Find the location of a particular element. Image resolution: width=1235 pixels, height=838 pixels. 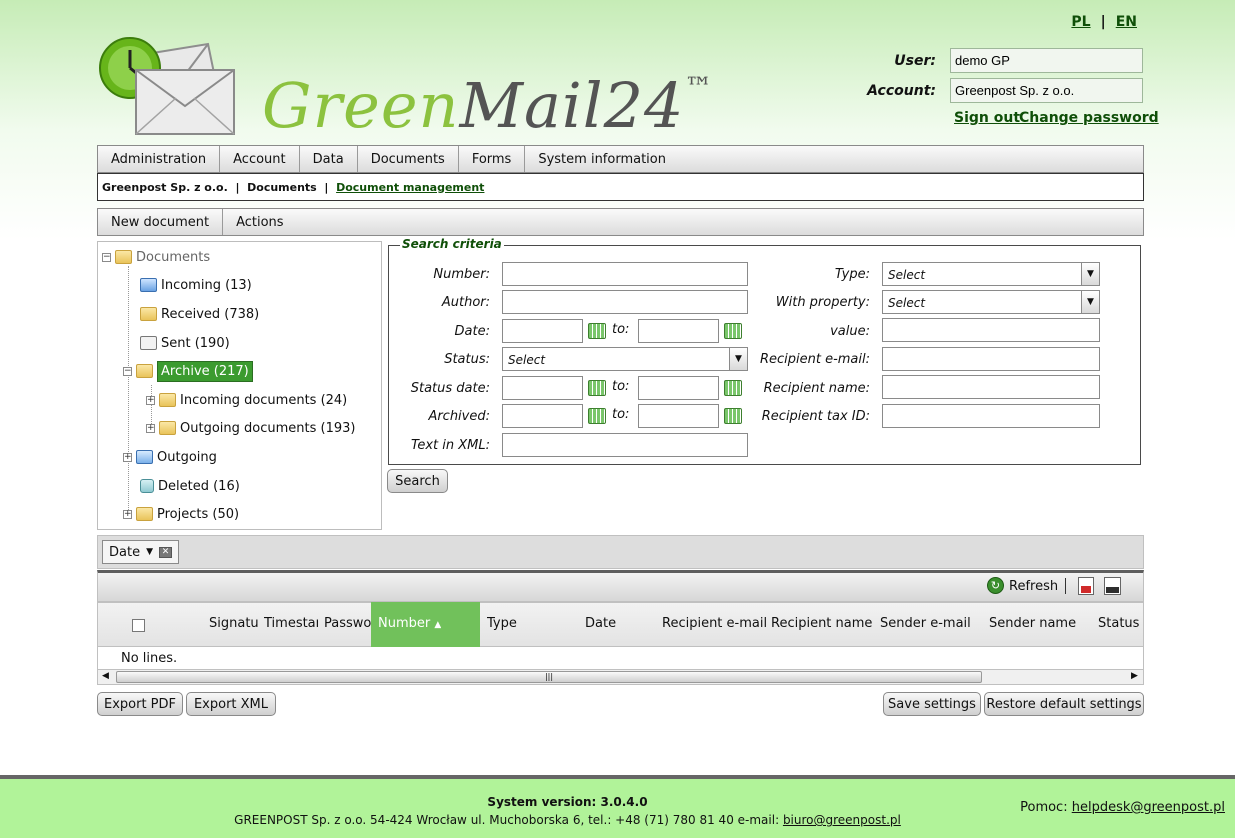

archived-from-input is located at coordinates (542, 416).